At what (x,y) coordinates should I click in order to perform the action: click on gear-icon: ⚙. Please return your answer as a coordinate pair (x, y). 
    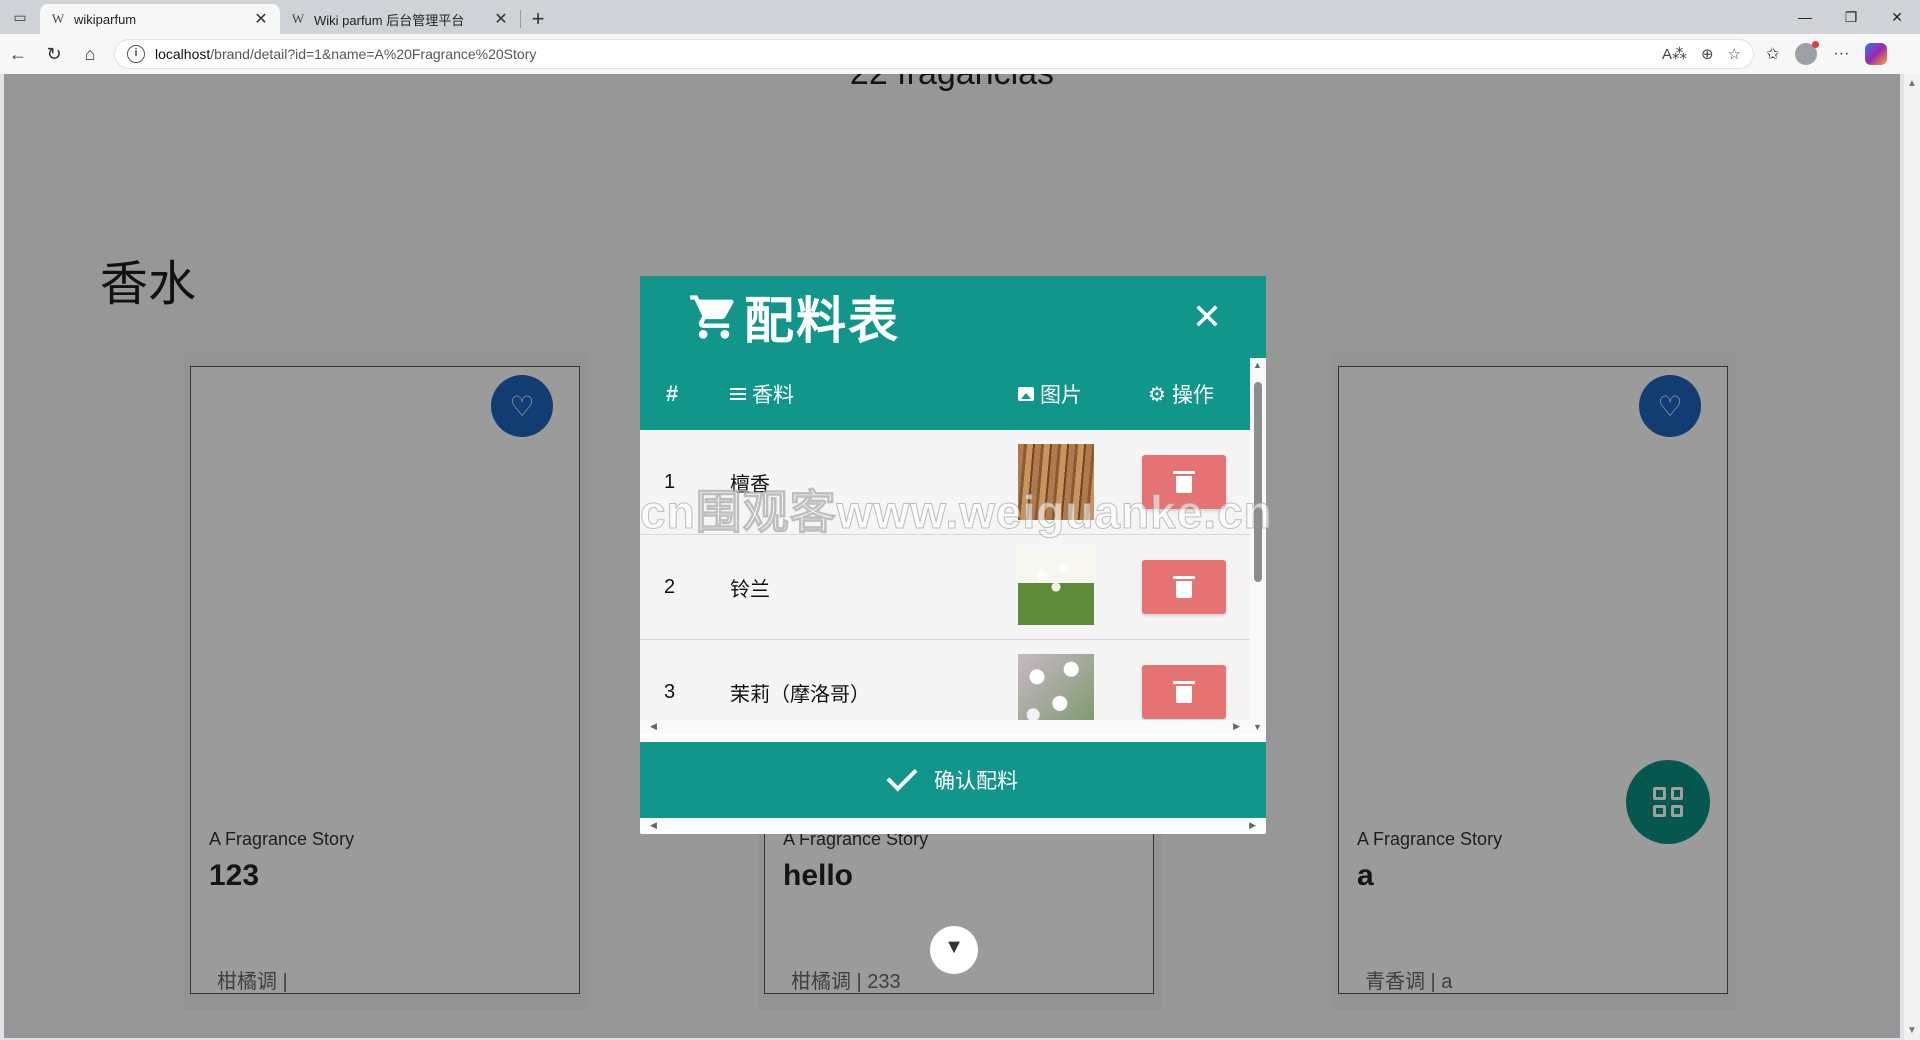
    Looking at the image, I should click on (1157, 394).